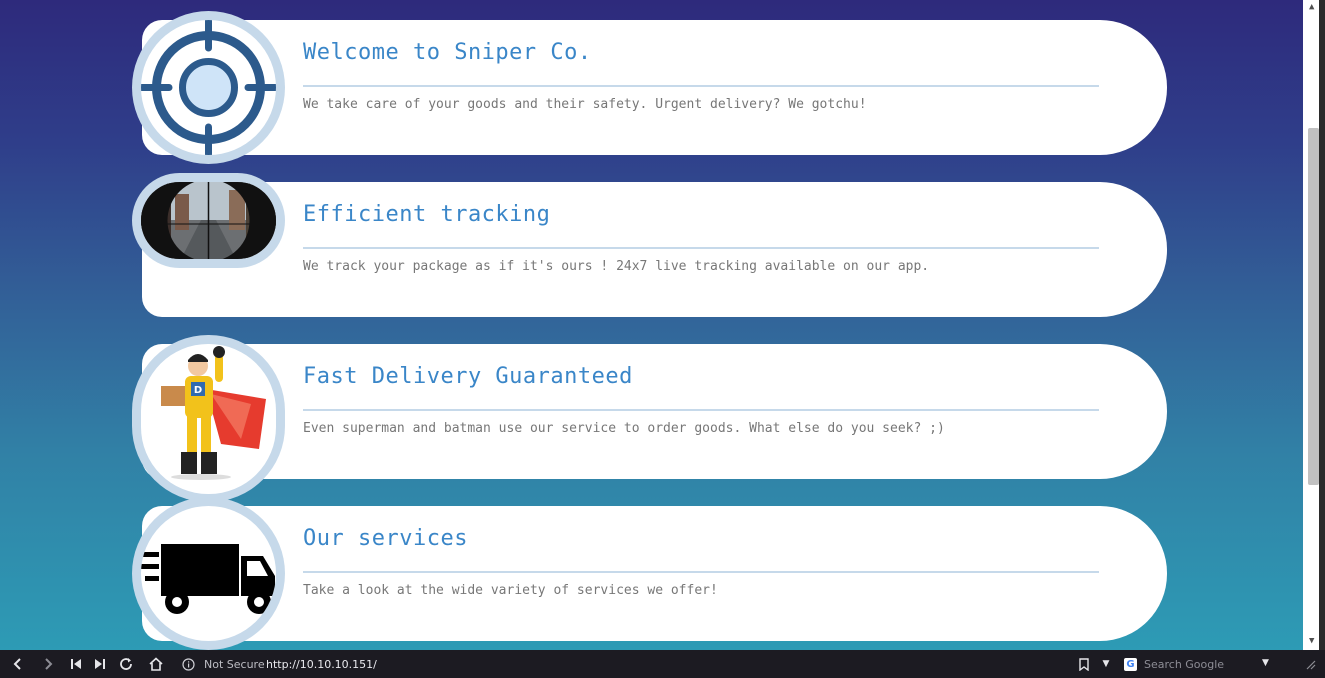 Image resolution: width=1325 pixels, height=678 pixels. I want to click on scrollbar-thumb, so click(1313, 306).